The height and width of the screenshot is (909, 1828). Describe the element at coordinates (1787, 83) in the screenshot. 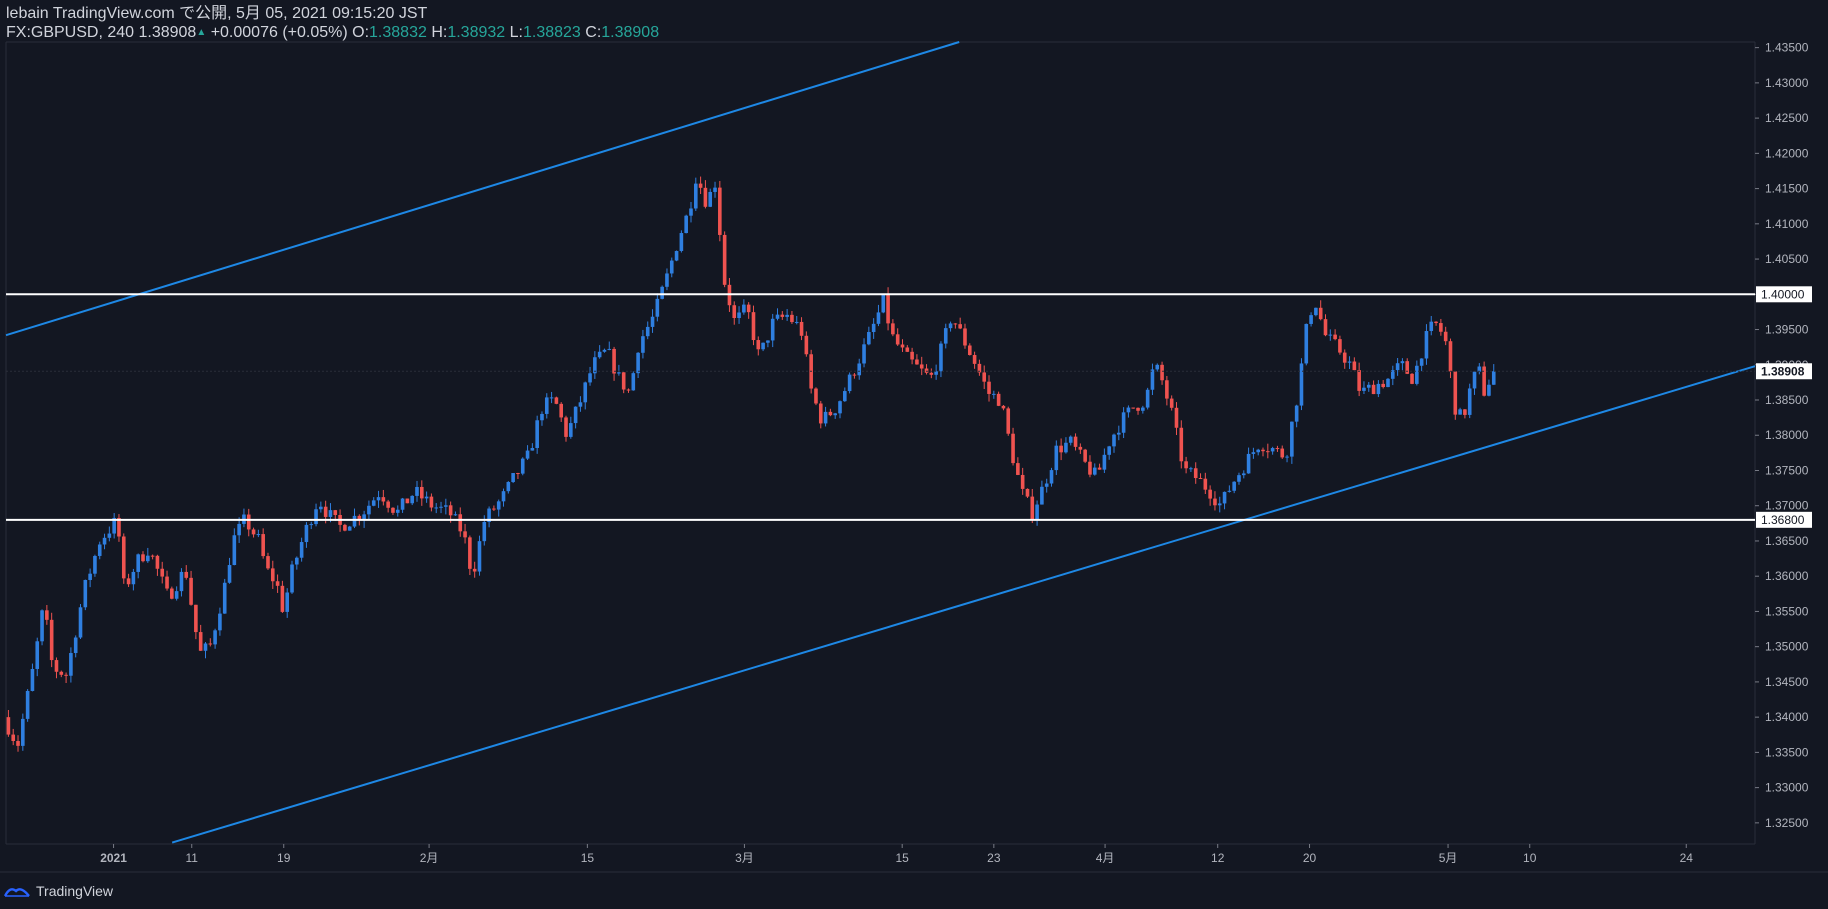

I see `price-tick-label: 1.43000` at that location.